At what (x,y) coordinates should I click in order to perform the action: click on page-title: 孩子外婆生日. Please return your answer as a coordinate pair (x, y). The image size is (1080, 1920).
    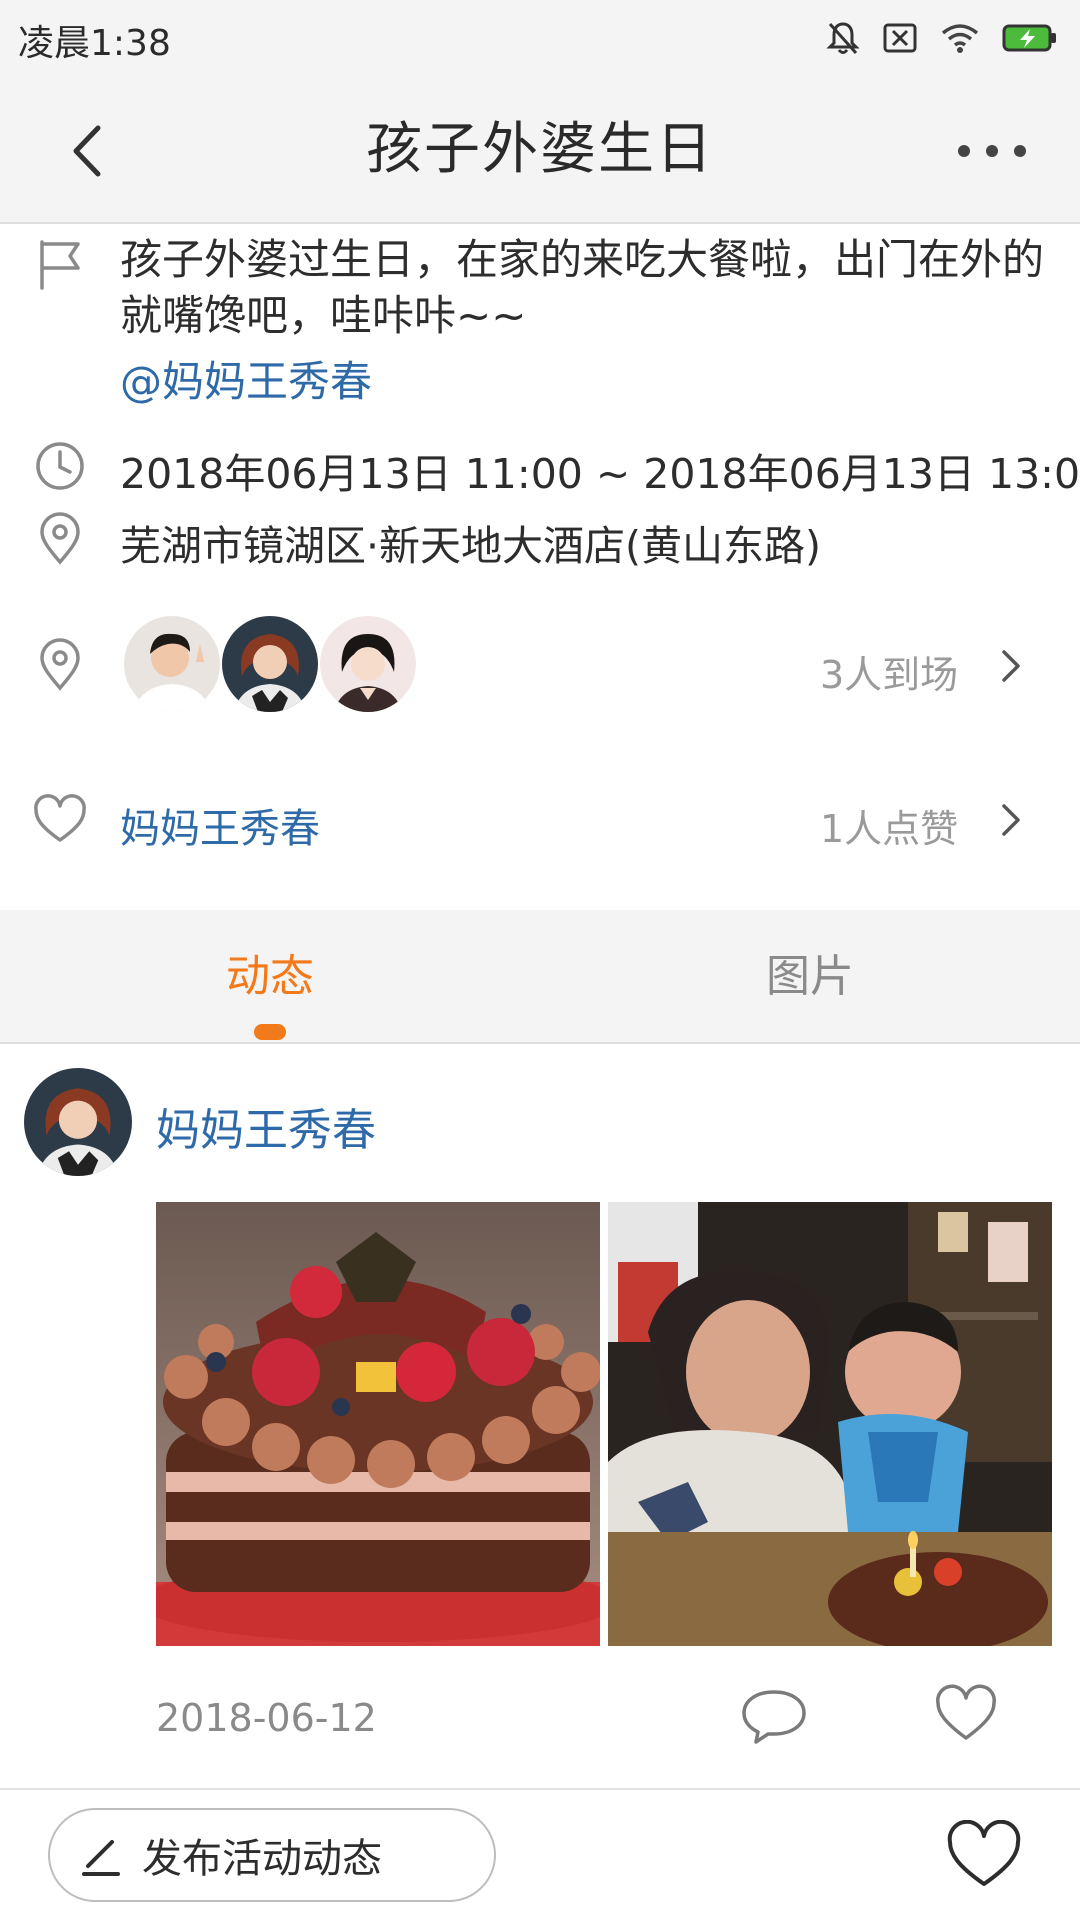
    Looking at the image, I should click on (540, 149).